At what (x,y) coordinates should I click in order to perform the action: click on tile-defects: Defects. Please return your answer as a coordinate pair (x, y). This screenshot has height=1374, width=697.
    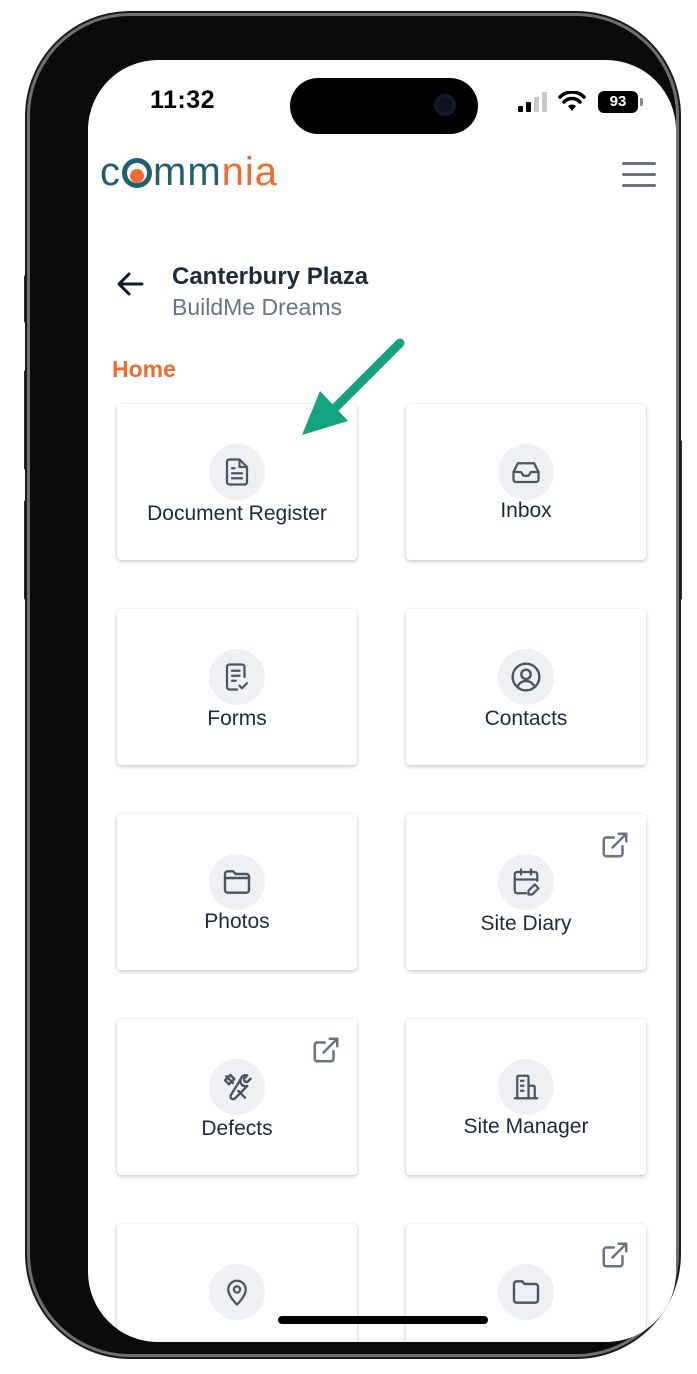
    Looking at the image, I should click on (237, 1097).